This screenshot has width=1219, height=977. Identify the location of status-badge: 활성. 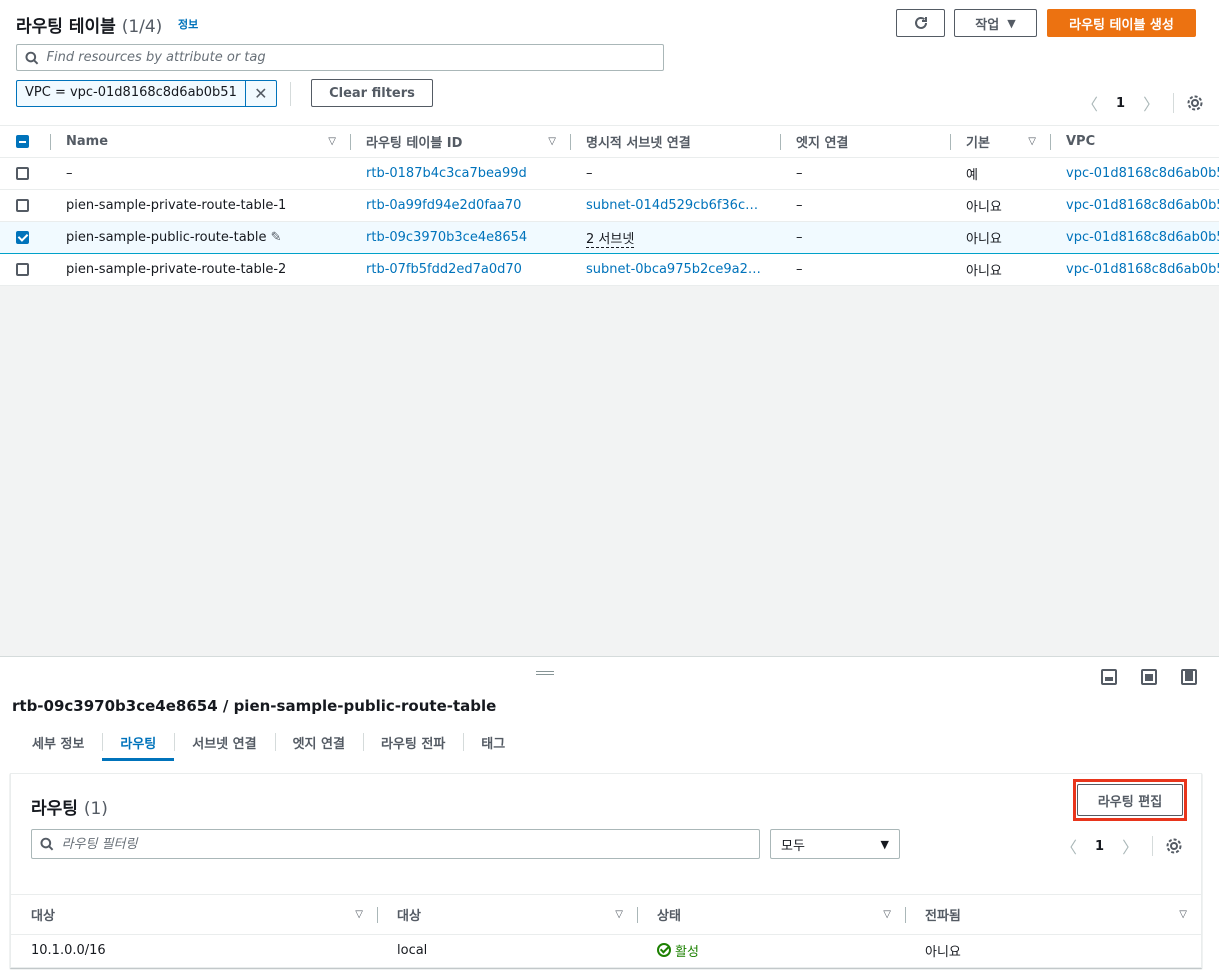
(678, 950).